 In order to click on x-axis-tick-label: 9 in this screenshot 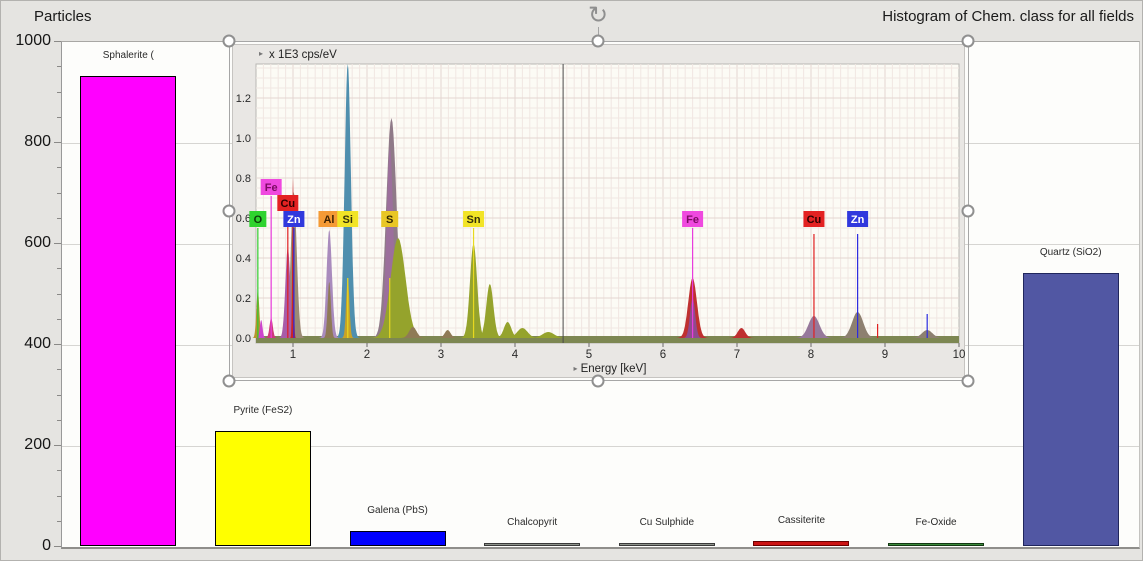, I will do `click(885, 355)`.